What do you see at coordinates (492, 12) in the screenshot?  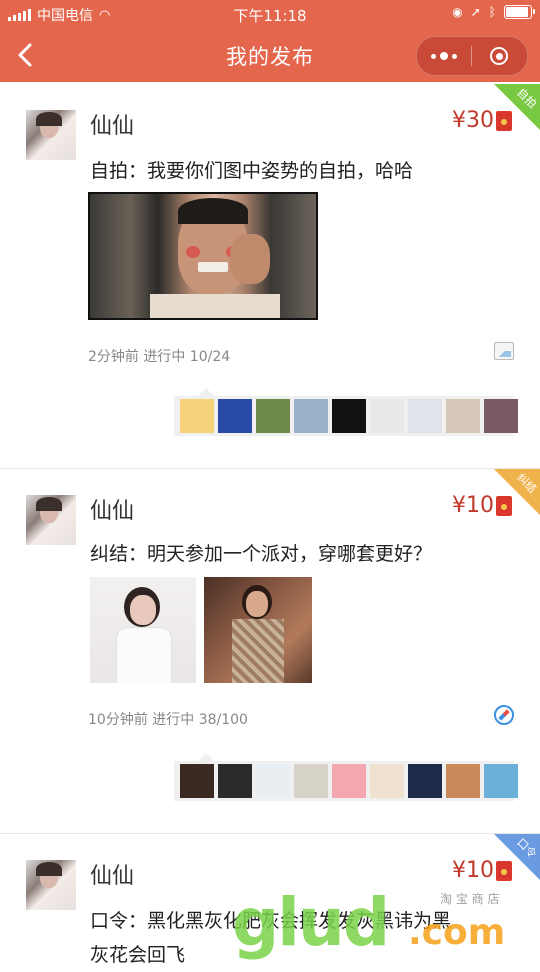 I see `bluetooth-icon: ᛒ` at bounding box center [492, 12].